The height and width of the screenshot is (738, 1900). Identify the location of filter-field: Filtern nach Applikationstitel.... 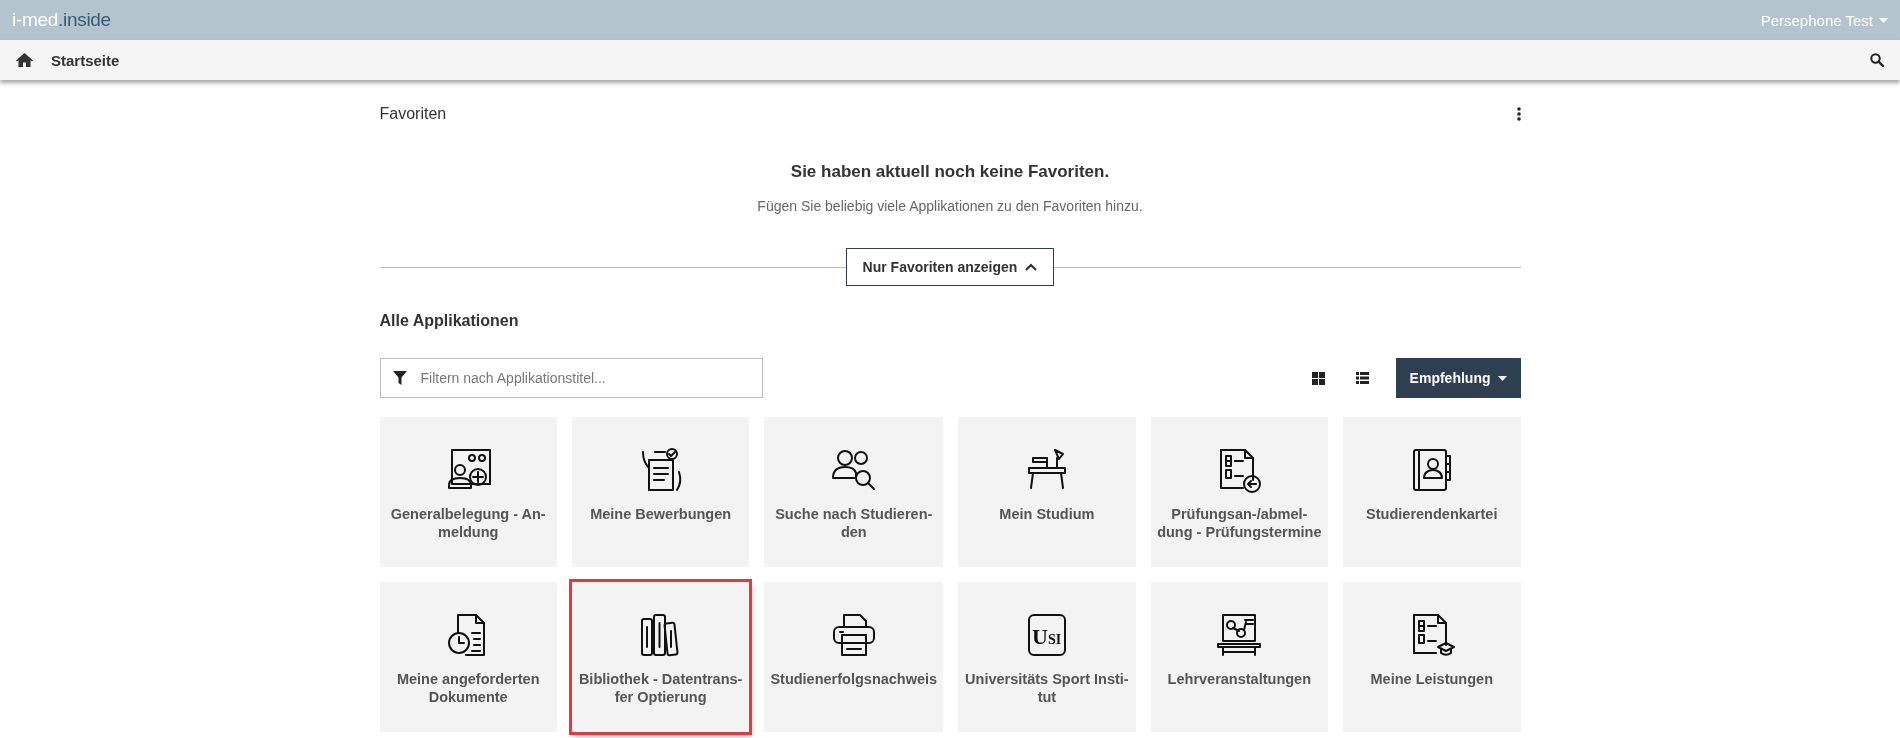
(571, 378).